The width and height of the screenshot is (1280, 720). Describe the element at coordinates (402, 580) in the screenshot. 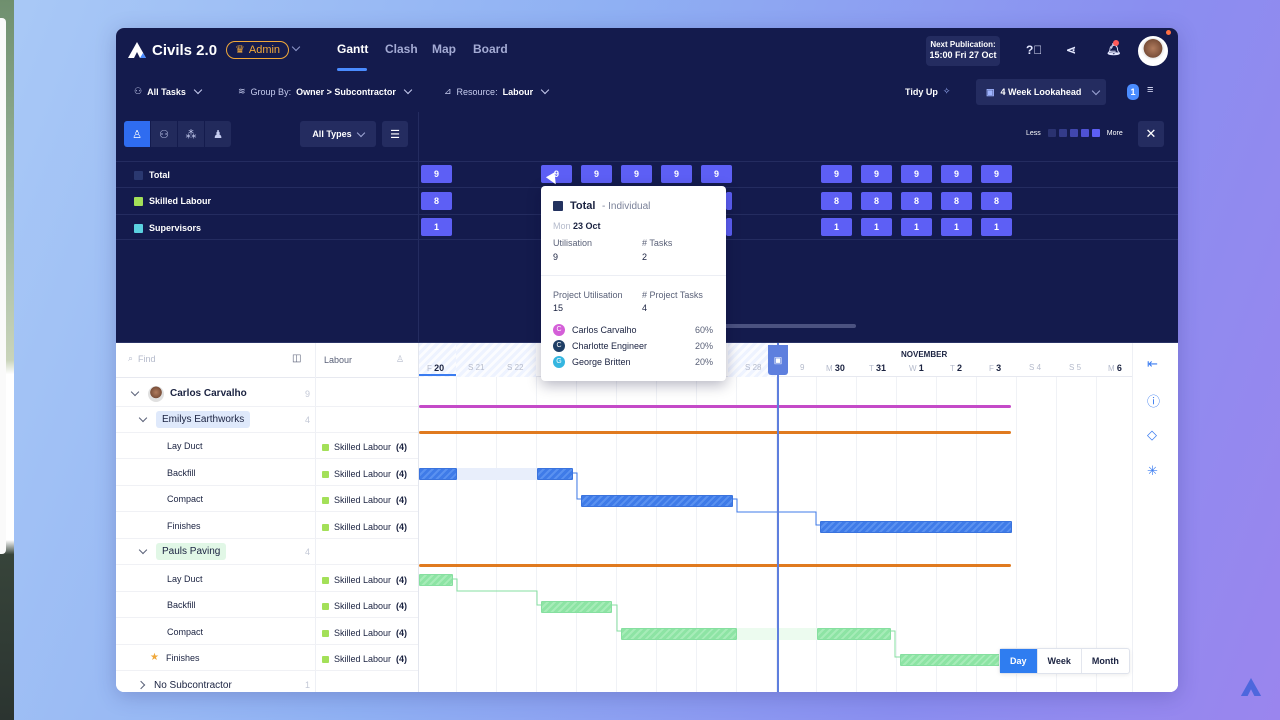

I see `labour-qty: (4)` at that location.